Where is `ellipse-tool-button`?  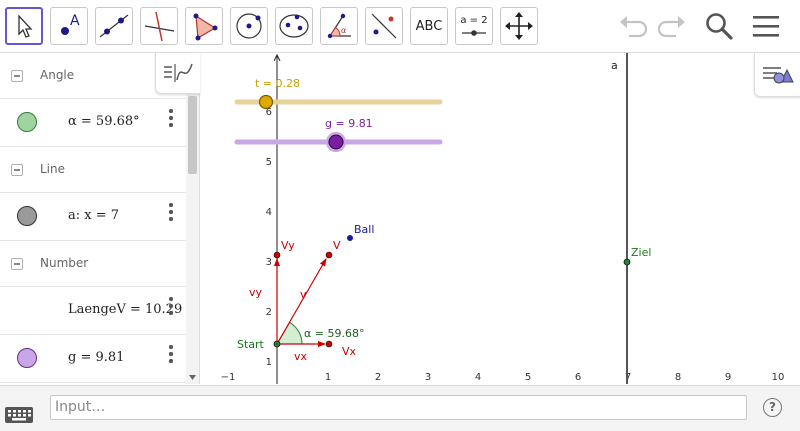 ellipse-tool-button is located at coordinates (294, 26).